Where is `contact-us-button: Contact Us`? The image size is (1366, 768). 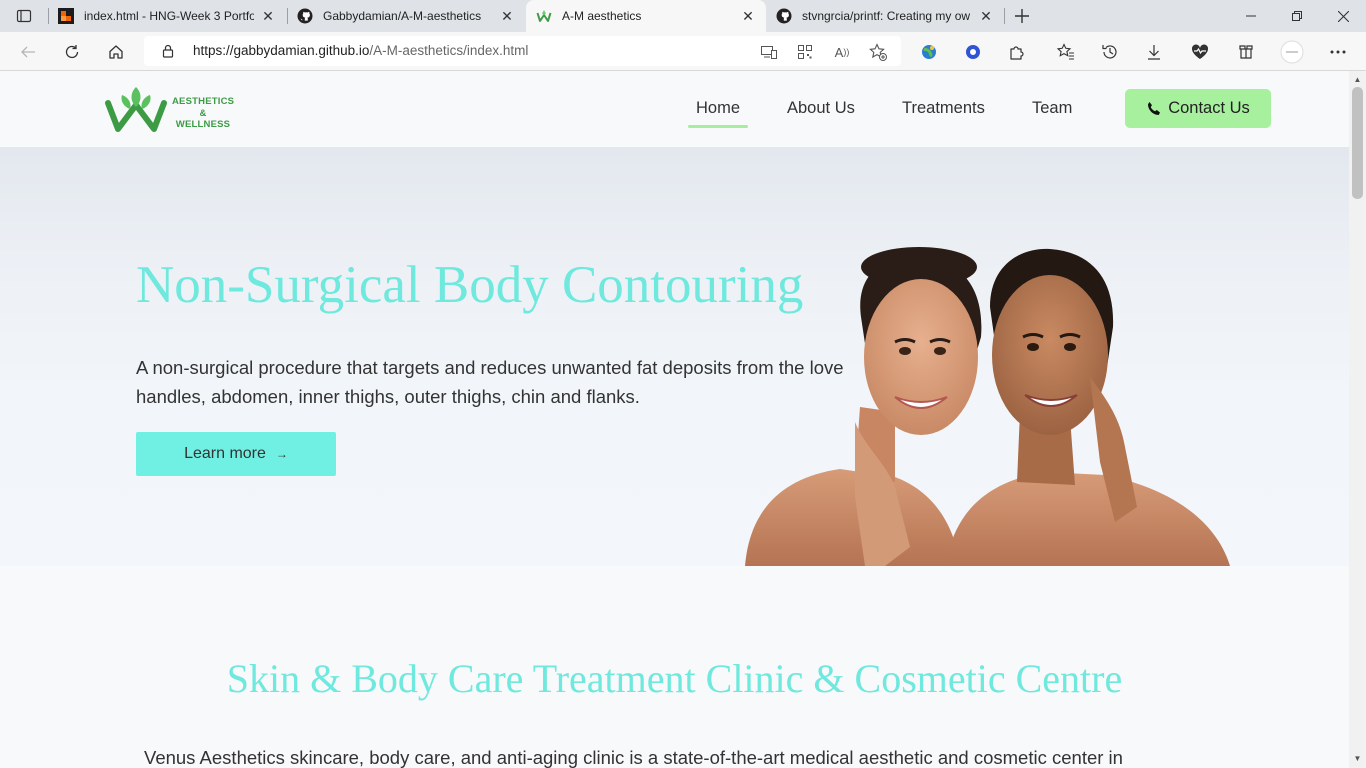
contact-us-button: Contact Us is located at coordinates (1198, 108).